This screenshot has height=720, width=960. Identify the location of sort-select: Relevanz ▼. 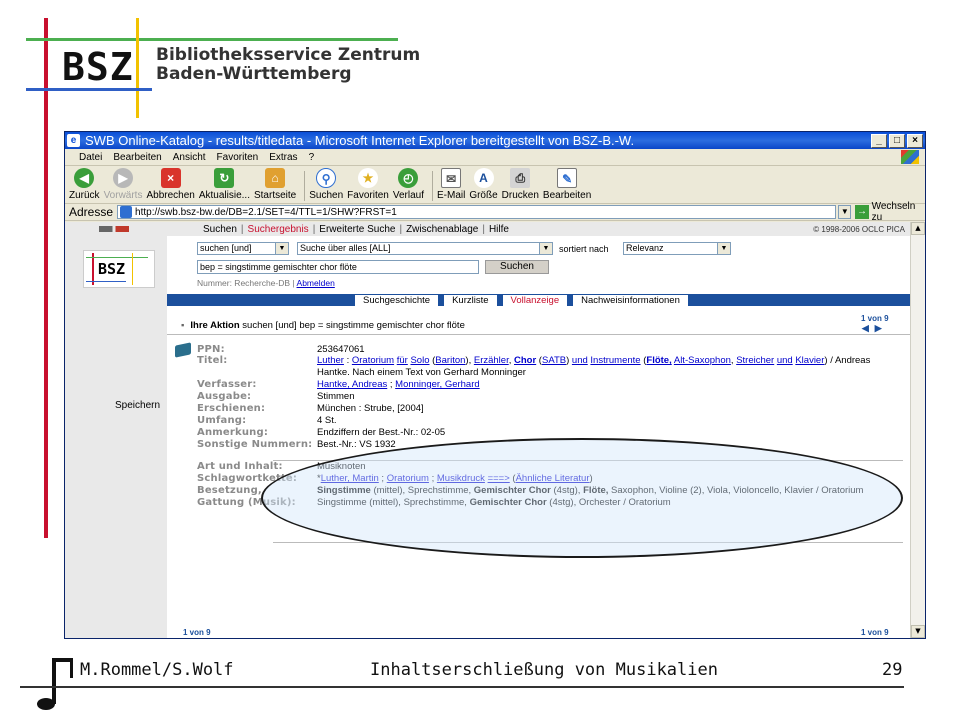
(677, 248).